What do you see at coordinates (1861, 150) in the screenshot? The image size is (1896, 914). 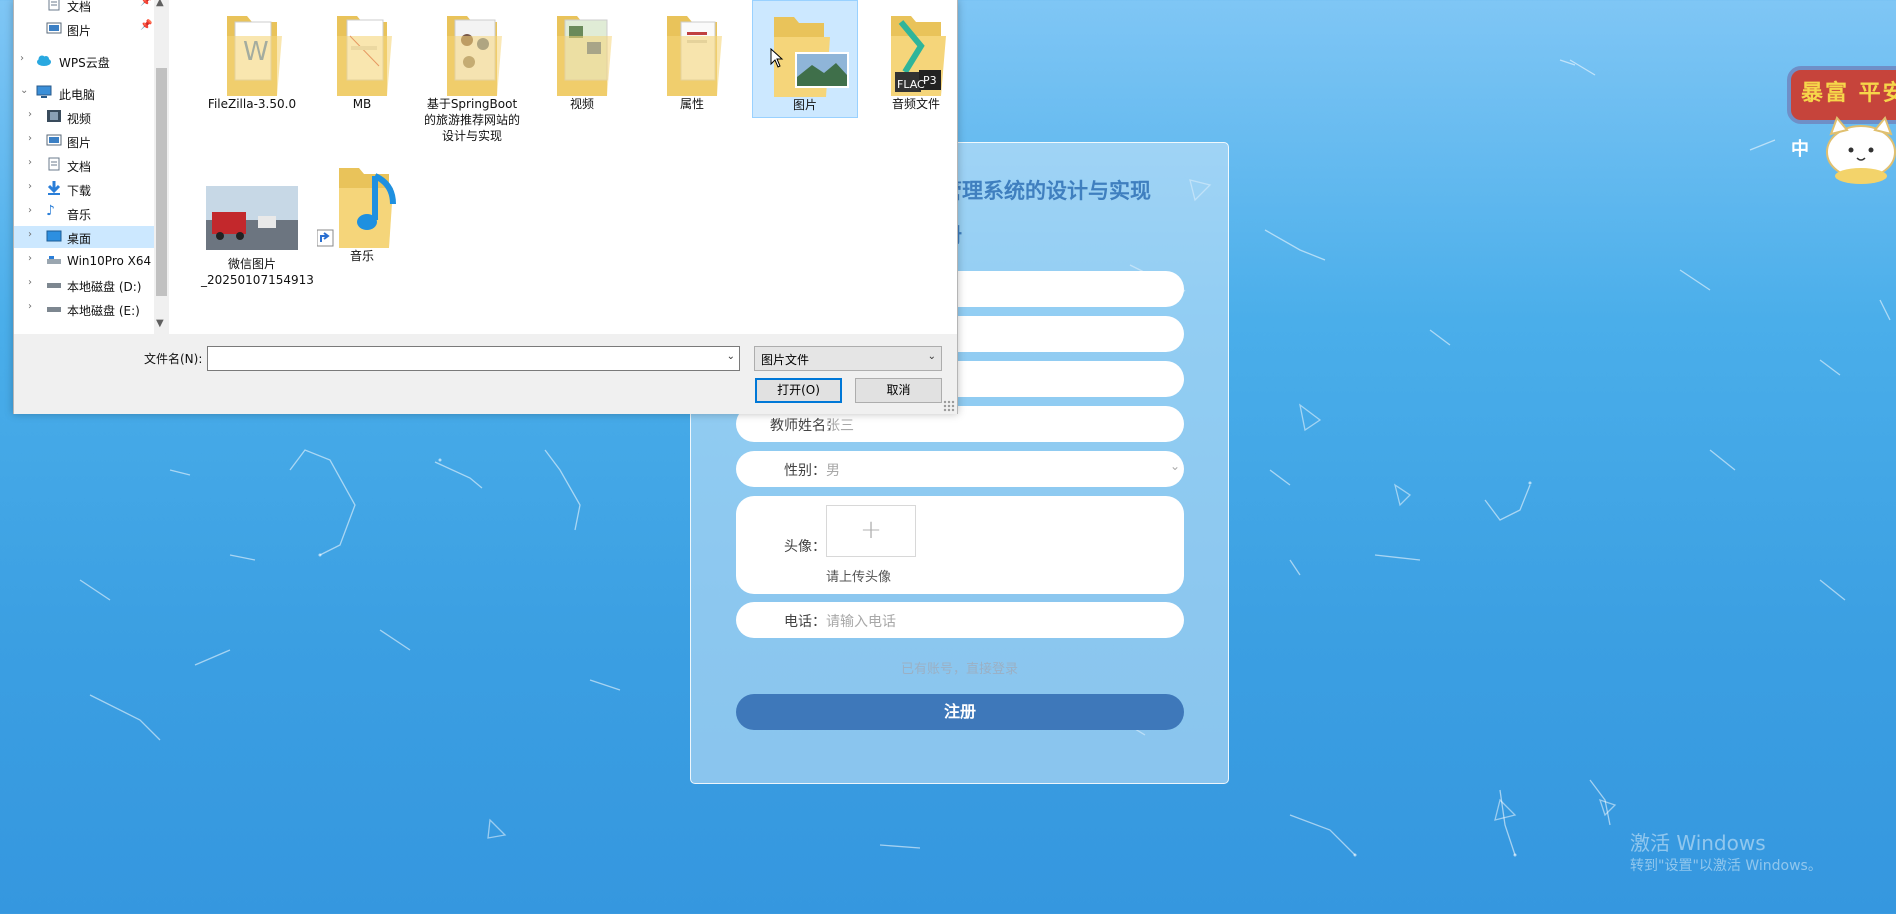 I see `cat-mascot-icon` at bounding box center [1861, 150].